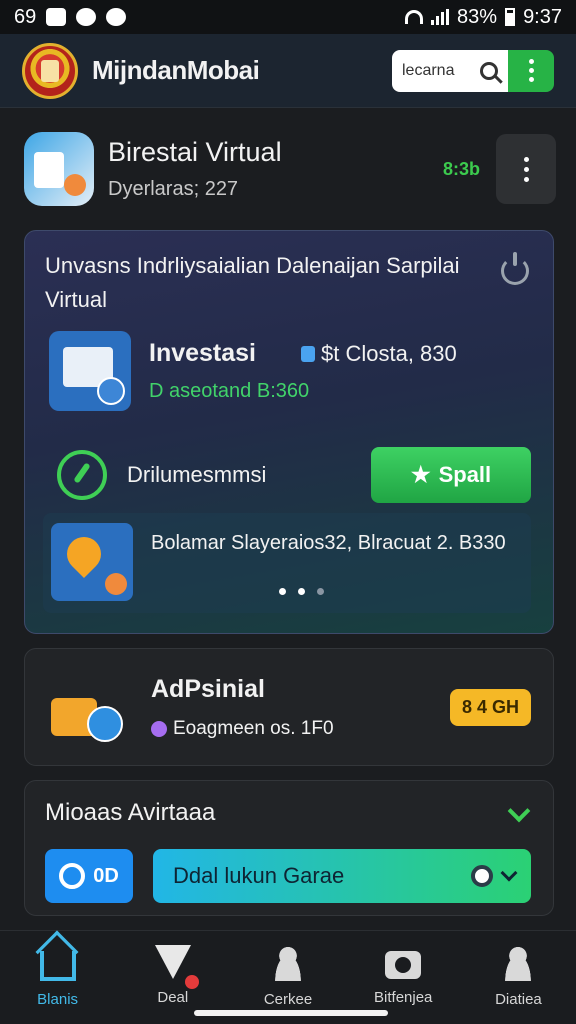 This screenshot has height=1024, width=576. Describe the element at coordinates (70, 17) in the screenshot. I see `status-left: 69` at that location.